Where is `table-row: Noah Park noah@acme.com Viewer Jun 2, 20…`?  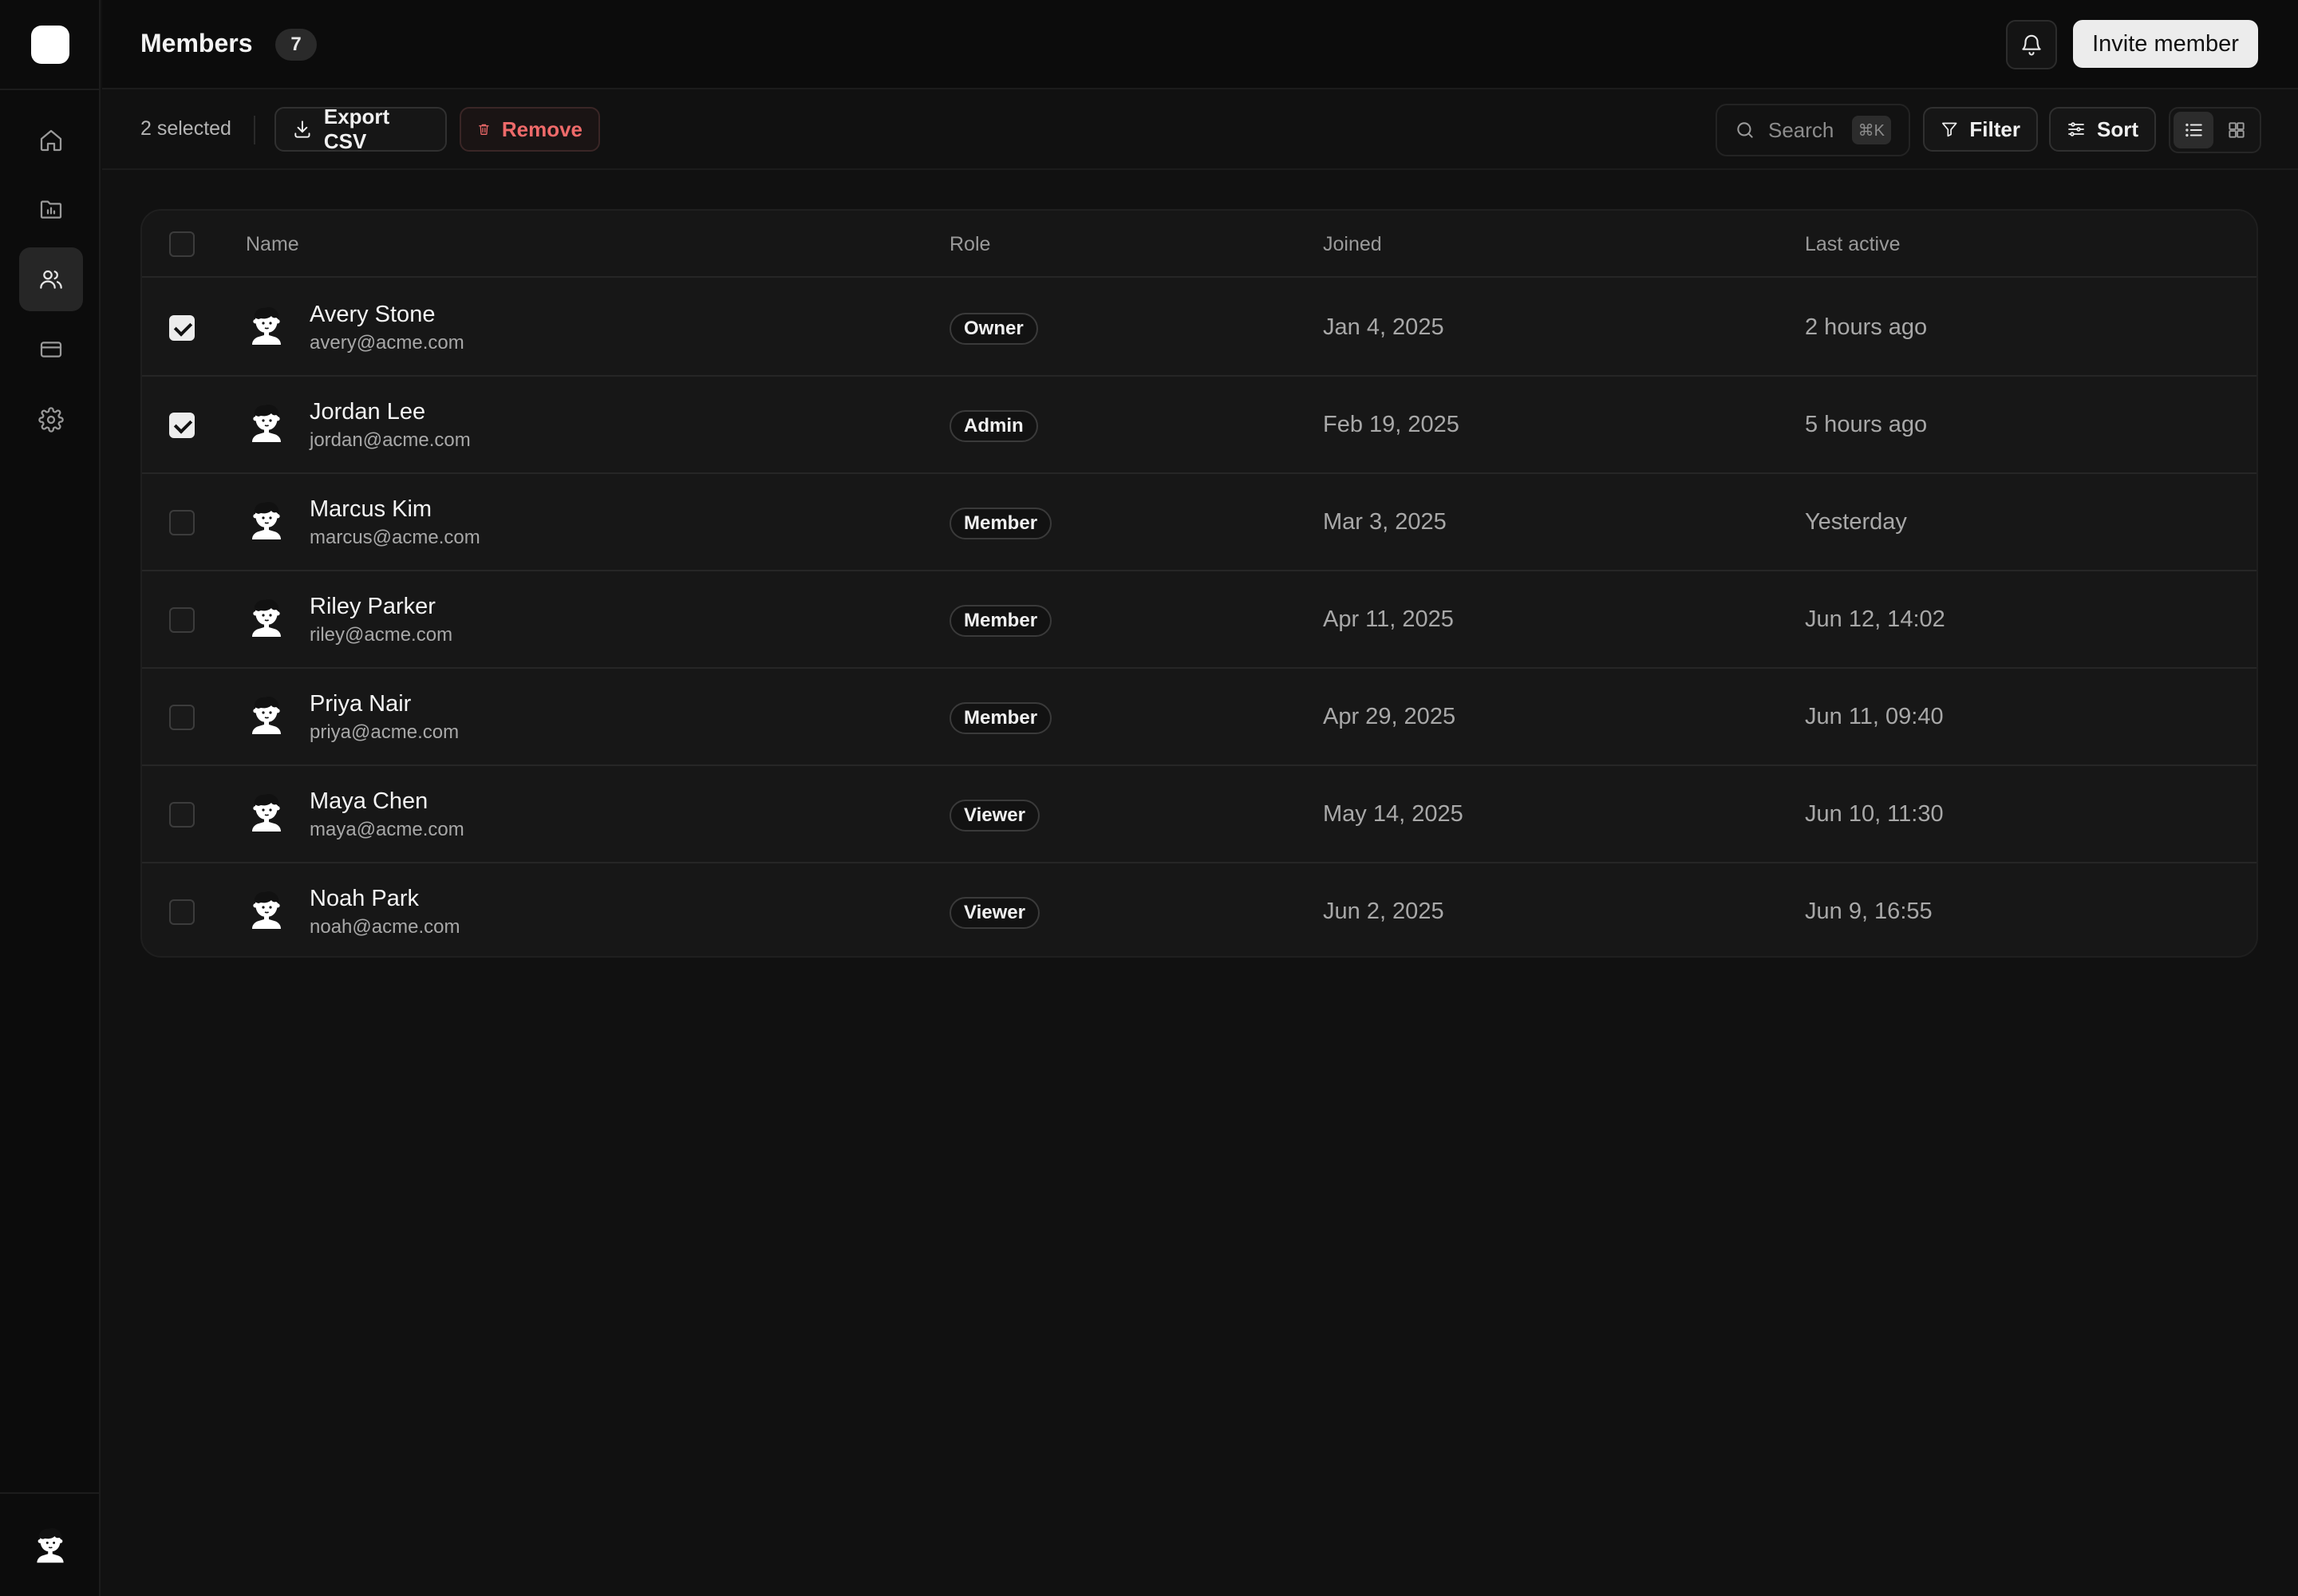
table-row: Noah Park noah@acme.com Viewer Jun 2, 20… is located at coordinates (1199, 909).